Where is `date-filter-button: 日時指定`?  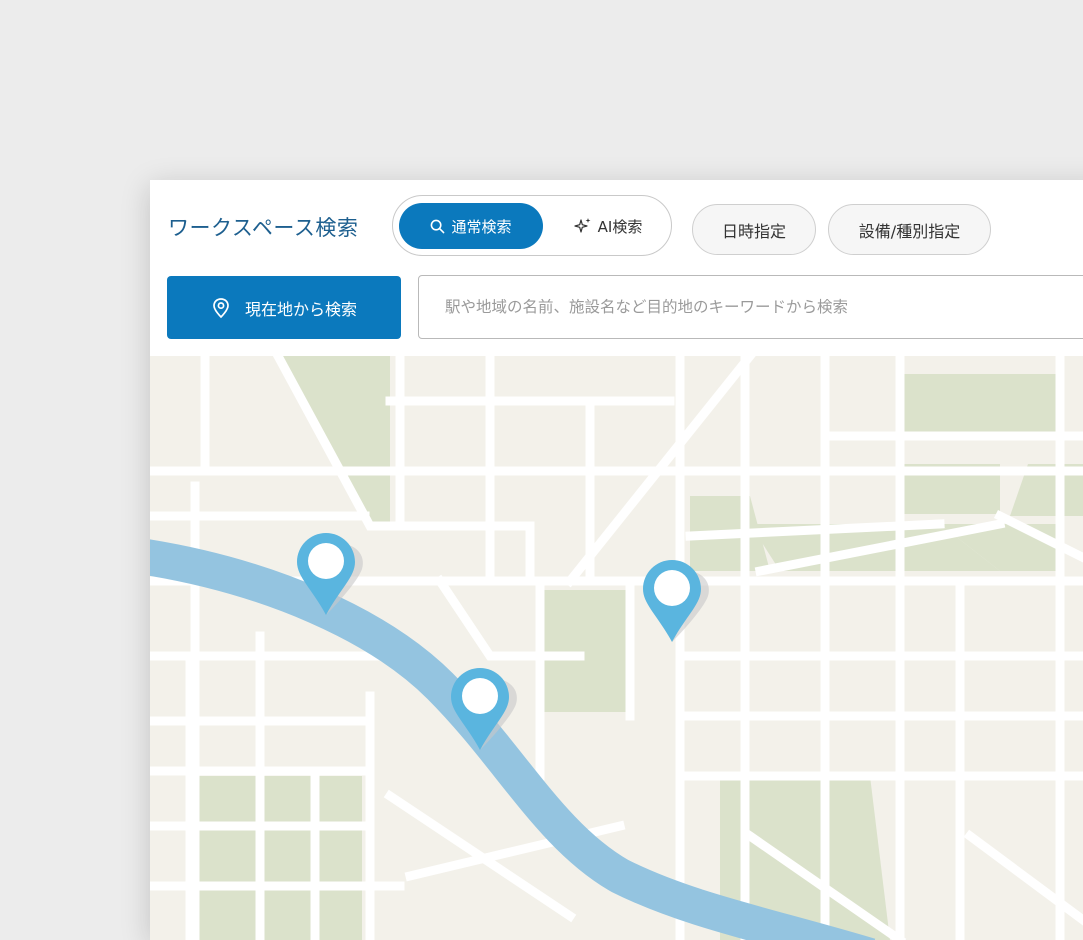 date-filter-button: 日時指定 is located at coordinates (754, 229).